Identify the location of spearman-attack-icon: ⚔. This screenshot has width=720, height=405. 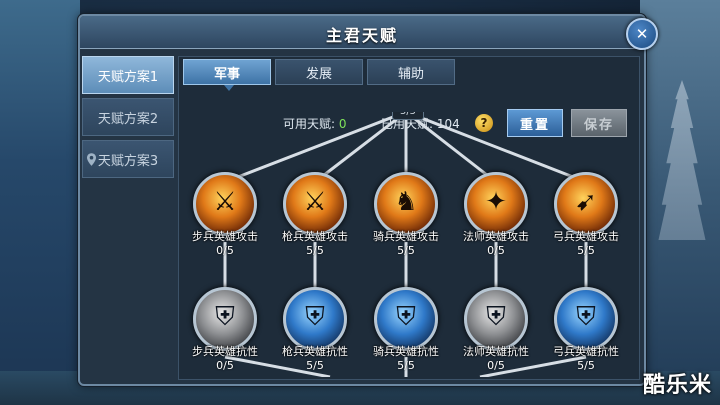
(315, 204).